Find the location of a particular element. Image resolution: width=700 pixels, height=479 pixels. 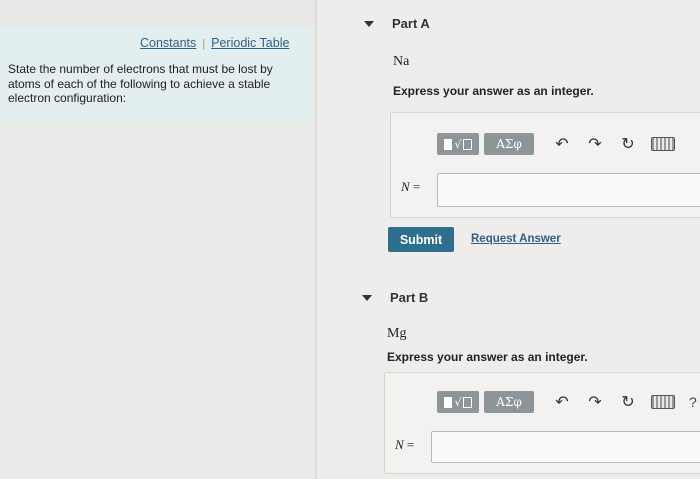

part-a-toolbar: √ ΑΣφ ↶ ↷ ↻ is located at coordinates (556, 144).